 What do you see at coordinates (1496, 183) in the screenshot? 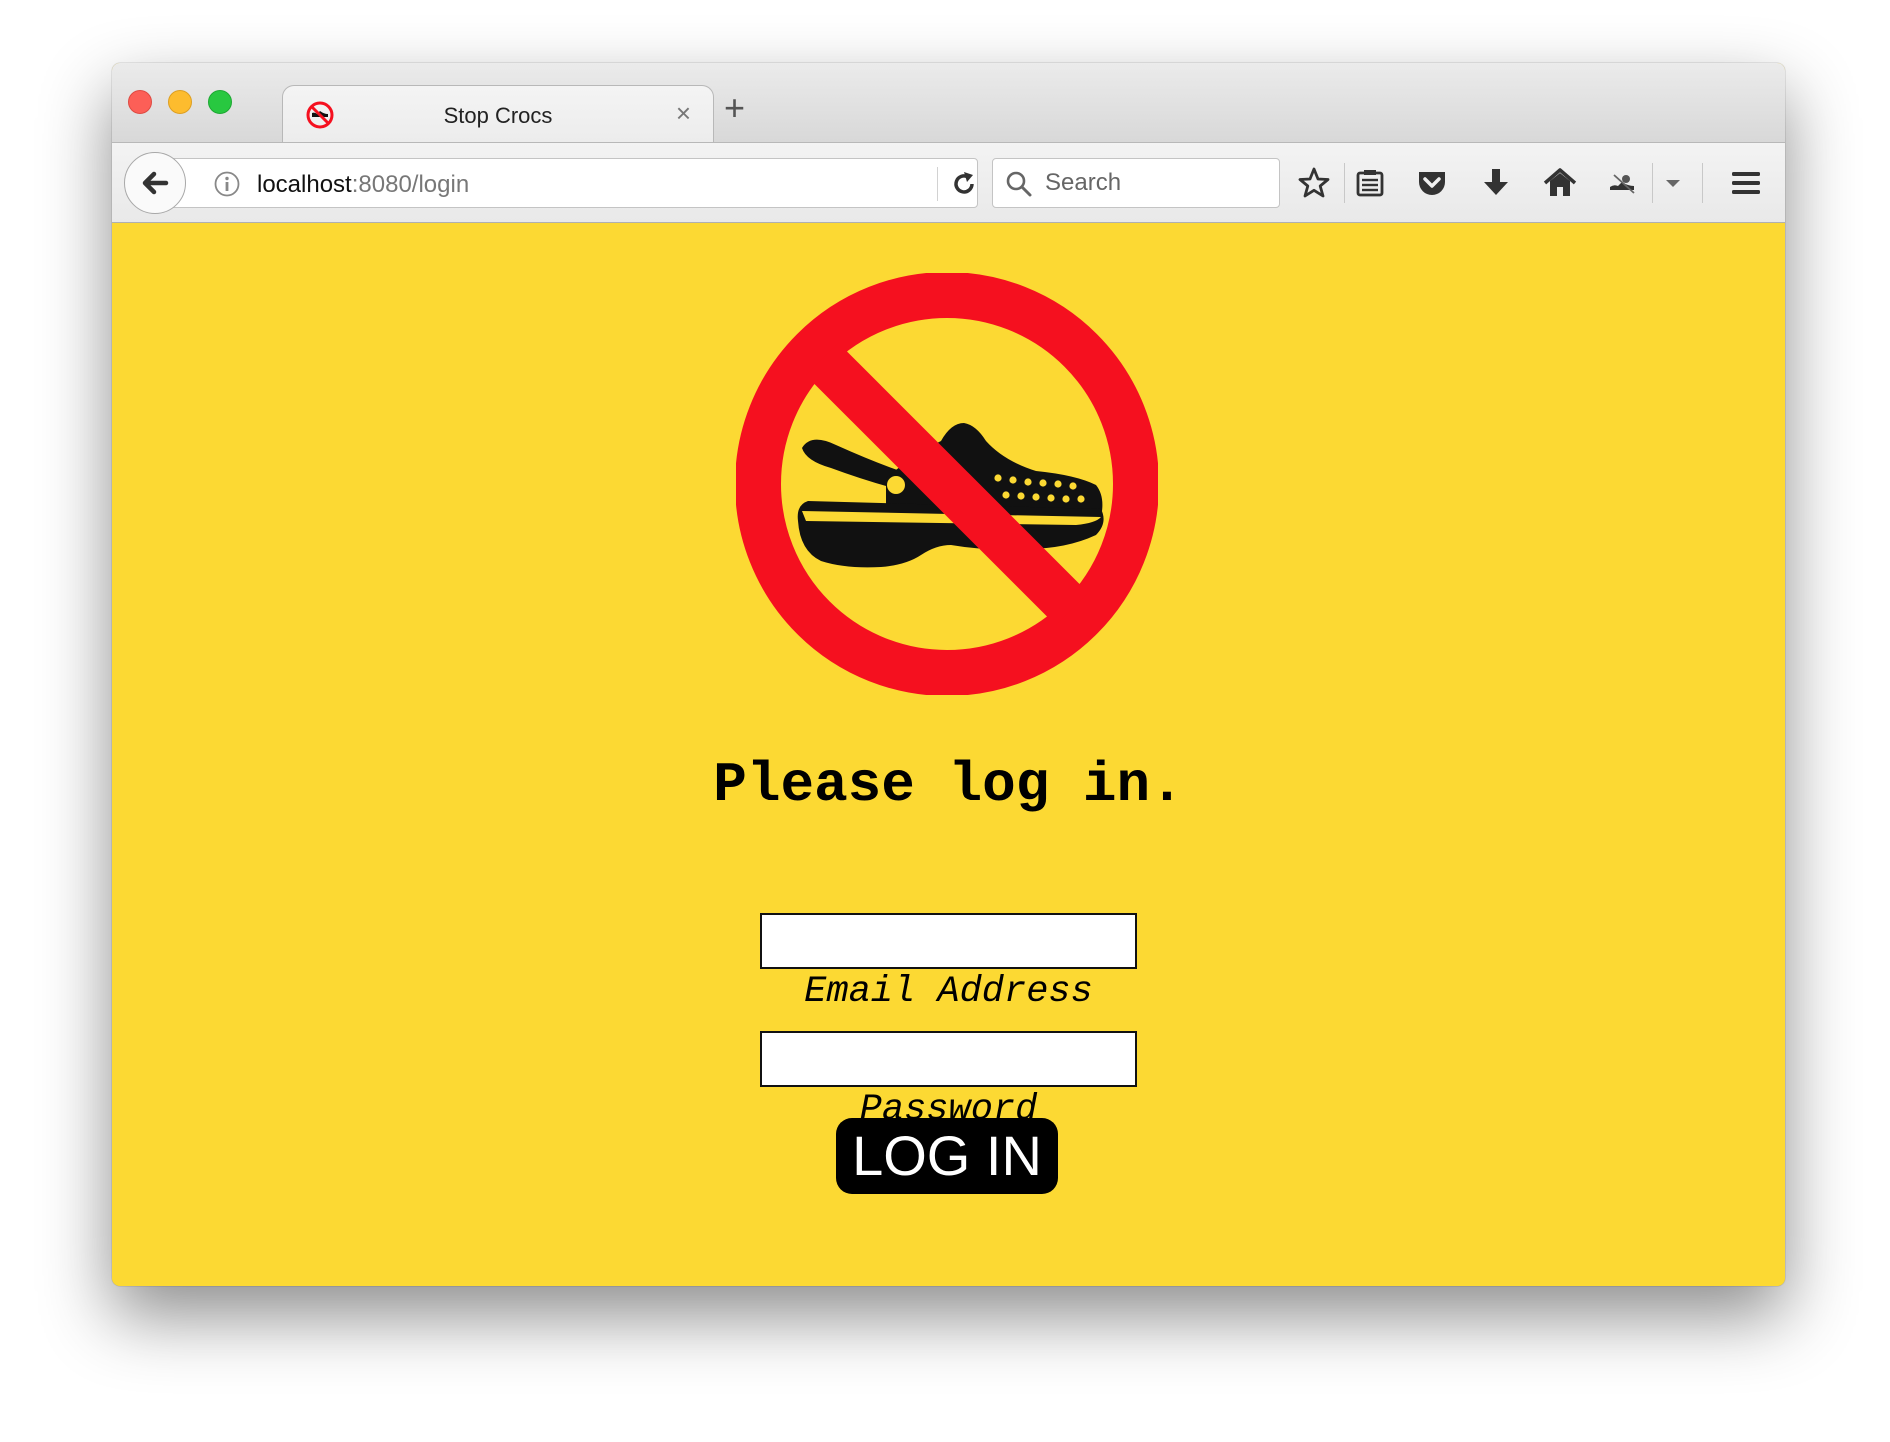
I see `download-icon` at bounding box center [1496, 183].